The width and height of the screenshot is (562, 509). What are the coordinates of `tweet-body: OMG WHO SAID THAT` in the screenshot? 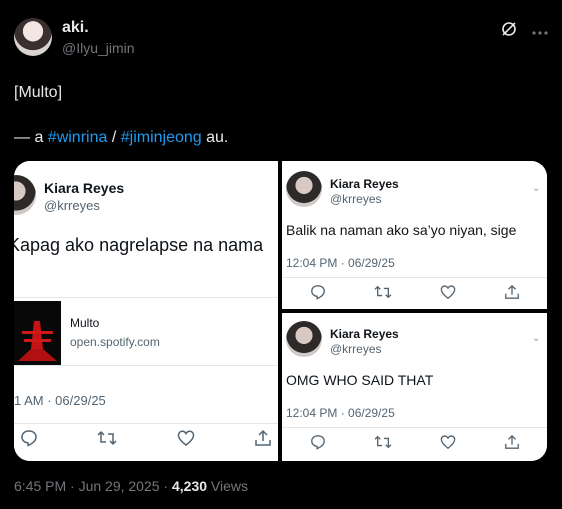 It's located at (360, 380).